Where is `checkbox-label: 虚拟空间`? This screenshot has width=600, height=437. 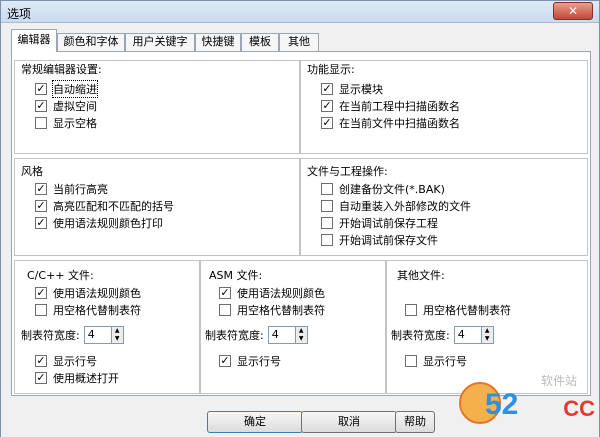 checkbox-label: 虚拟空间 is located at coordinates (75, 106).